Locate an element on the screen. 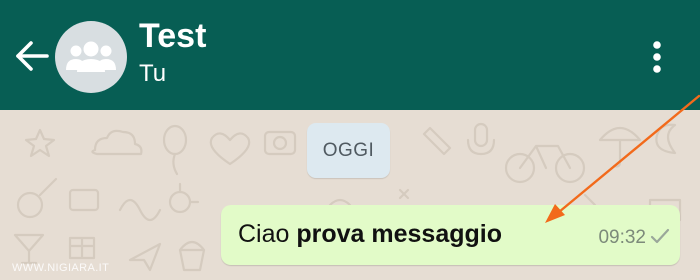 The height and width of the screenshot is (280, 700). chat-subtitle: Tu is located at coordinates (153, 73).